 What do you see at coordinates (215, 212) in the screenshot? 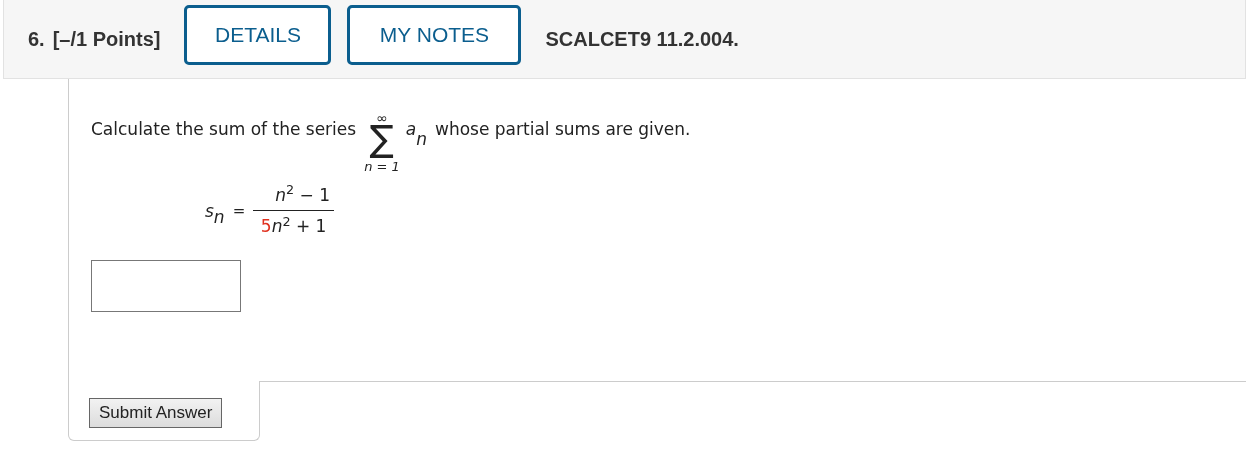
I see `partial-sum-symbol: sn` at bounding box center [215, 212].